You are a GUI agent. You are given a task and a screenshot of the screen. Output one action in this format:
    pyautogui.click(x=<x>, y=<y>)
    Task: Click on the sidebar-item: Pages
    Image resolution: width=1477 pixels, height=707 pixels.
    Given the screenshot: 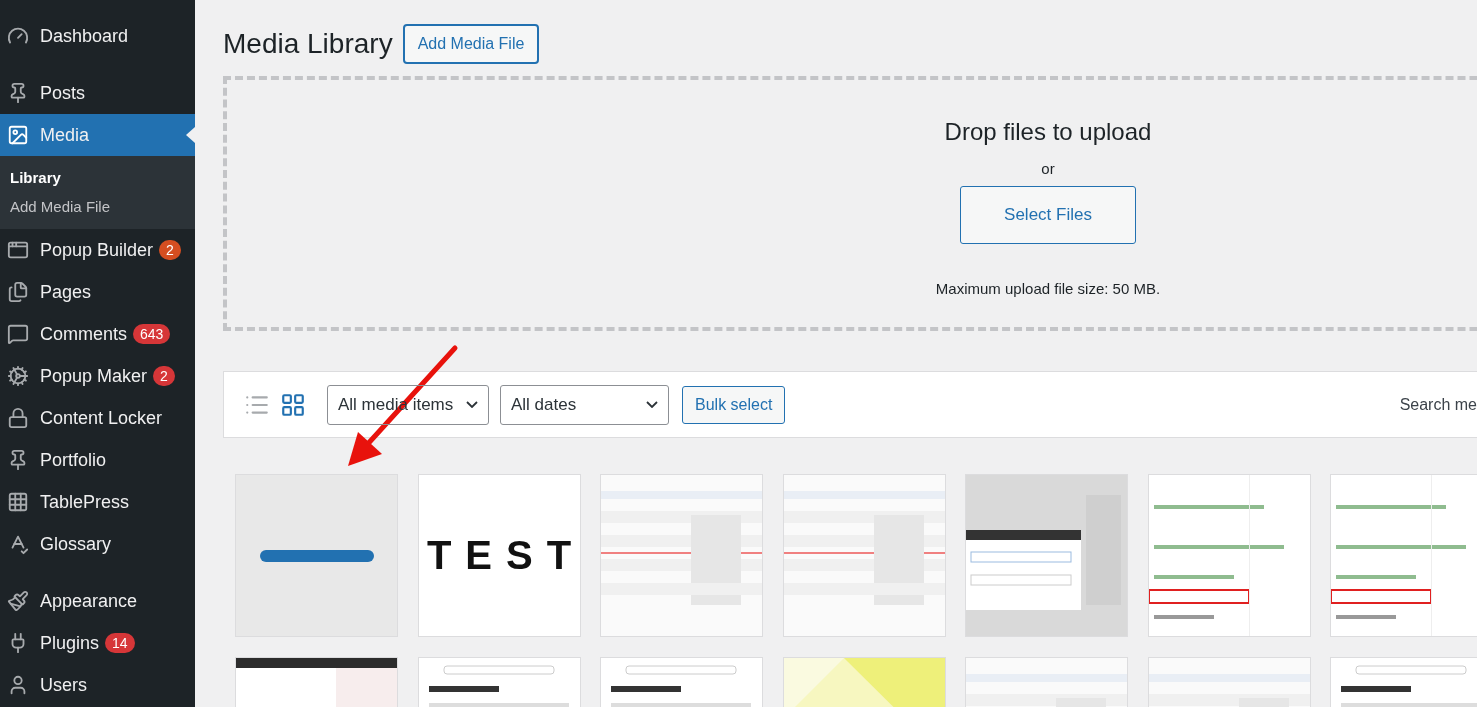 What is the action you would take?
    pyautogui.click(x=97, y=292)
    